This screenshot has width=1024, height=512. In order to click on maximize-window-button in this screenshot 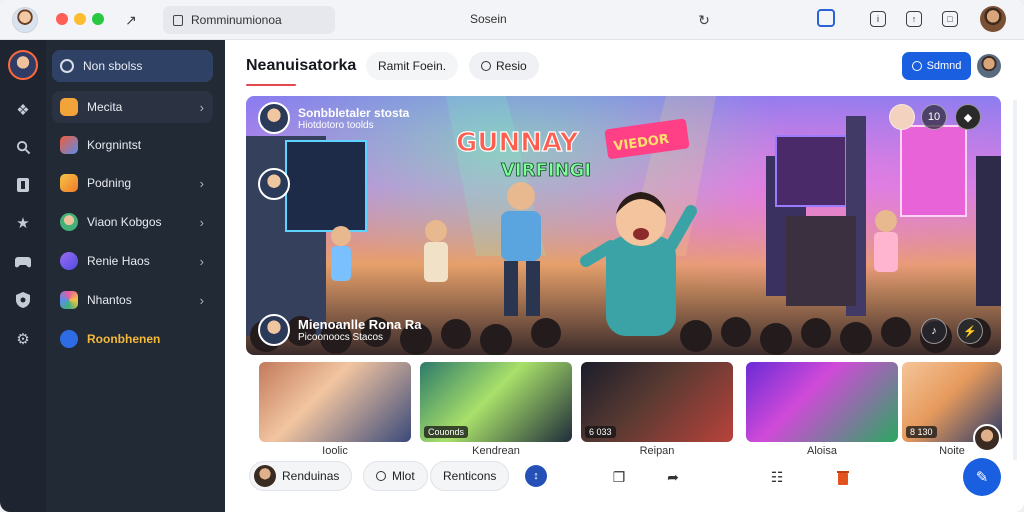, I will do `click(98, 19)`.